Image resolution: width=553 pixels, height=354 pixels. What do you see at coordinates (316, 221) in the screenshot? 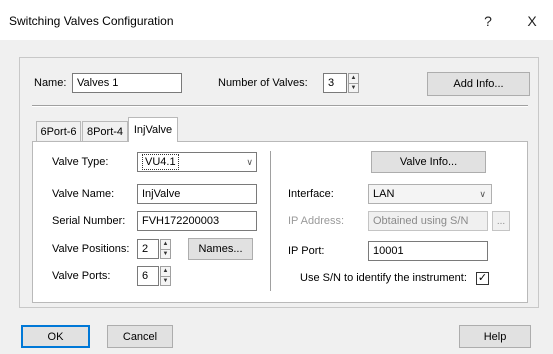
I see `ip-address-label: IP Address:` at bounding box center [316, 221].